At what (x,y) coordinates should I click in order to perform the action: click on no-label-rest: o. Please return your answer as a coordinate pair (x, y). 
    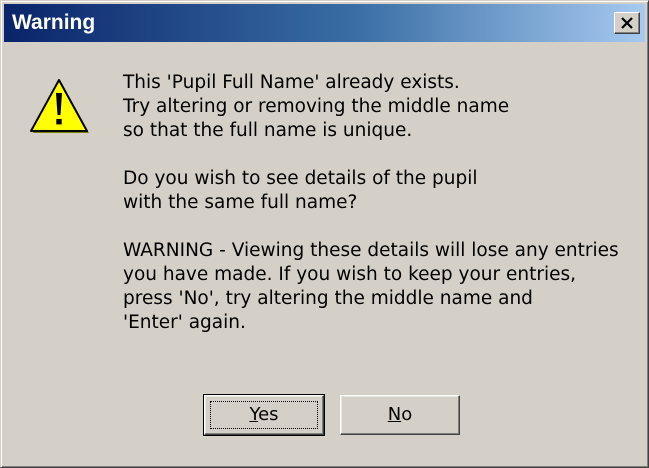
    Looking at the image, I should click on (407, 414).